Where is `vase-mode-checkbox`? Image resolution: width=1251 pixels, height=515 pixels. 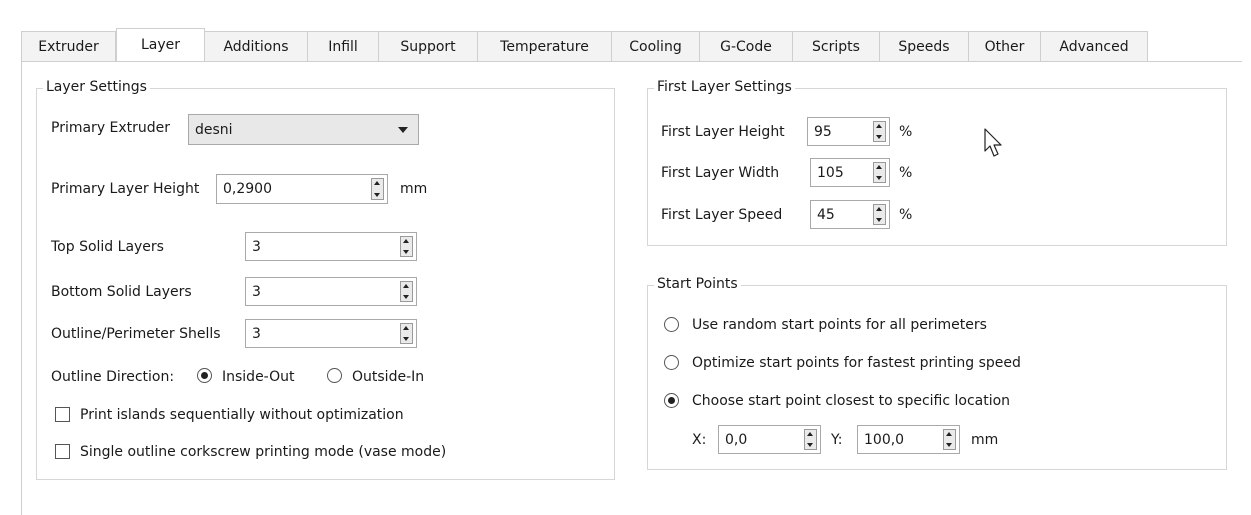
vase-mode-checkbox is located at coordinates (62, 451).